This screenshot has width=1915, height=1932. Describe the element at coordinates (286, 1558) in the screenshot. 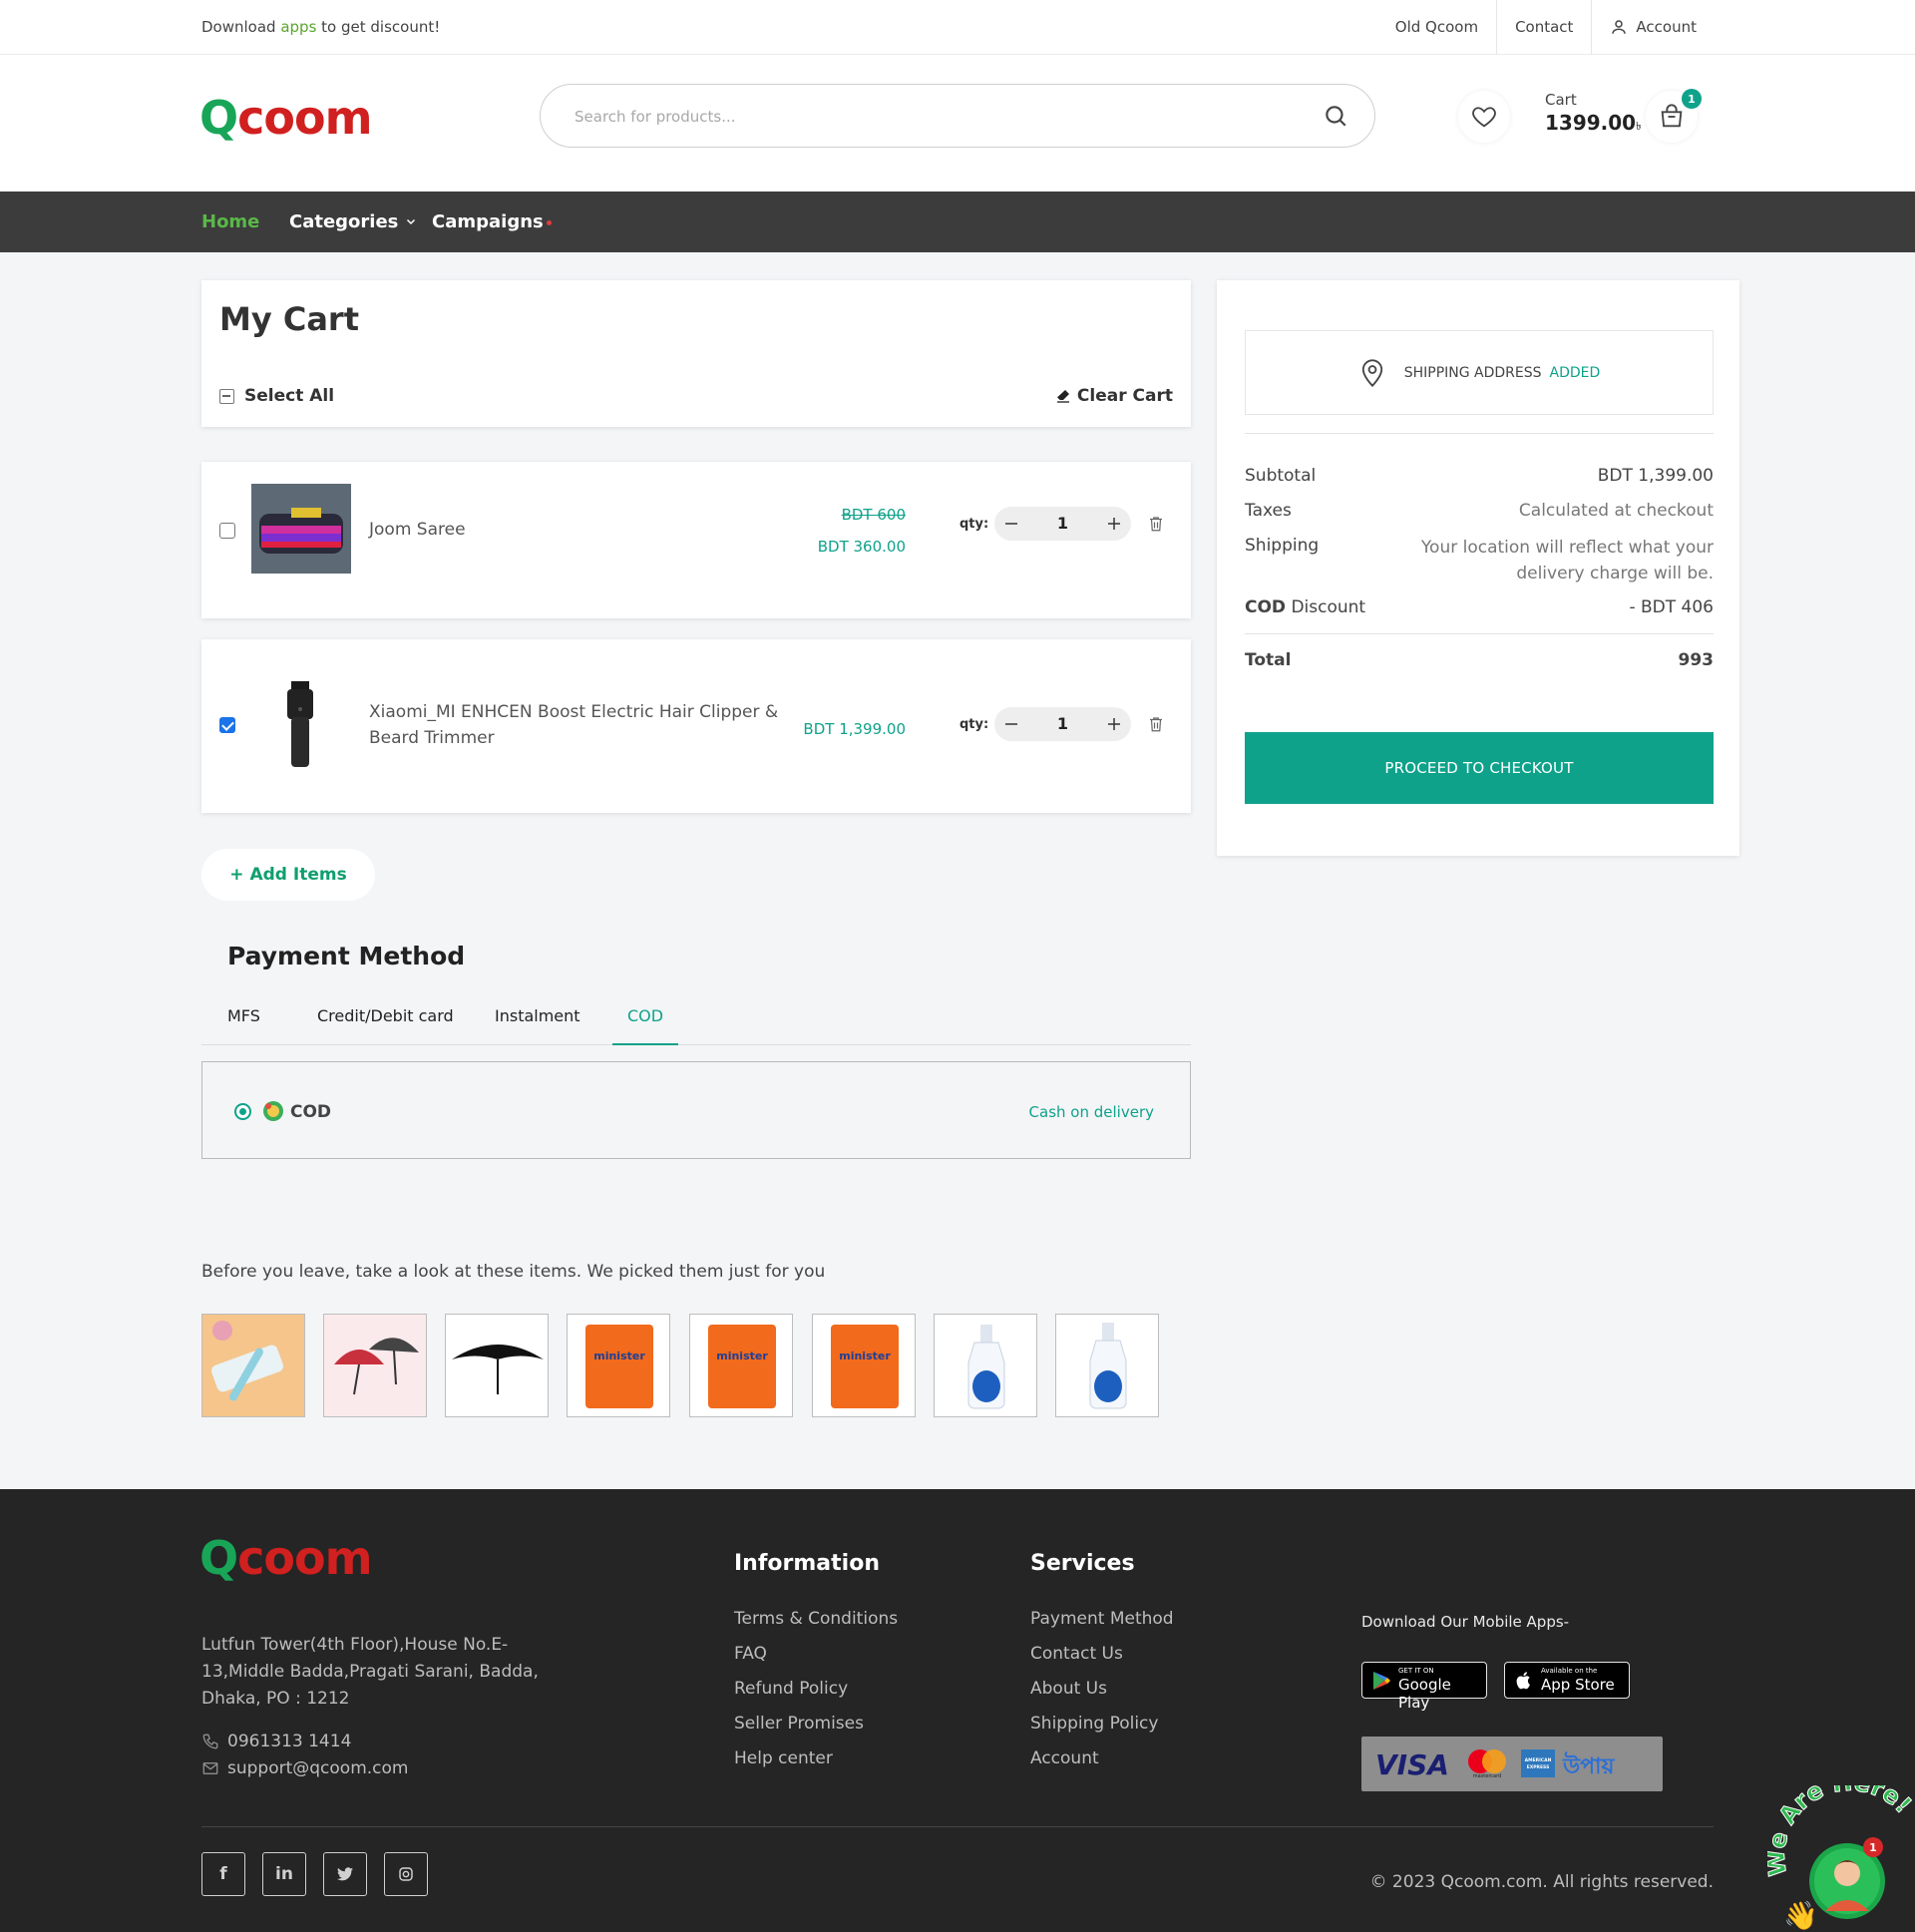

I see `footer-logo: Qcoom` at that location.